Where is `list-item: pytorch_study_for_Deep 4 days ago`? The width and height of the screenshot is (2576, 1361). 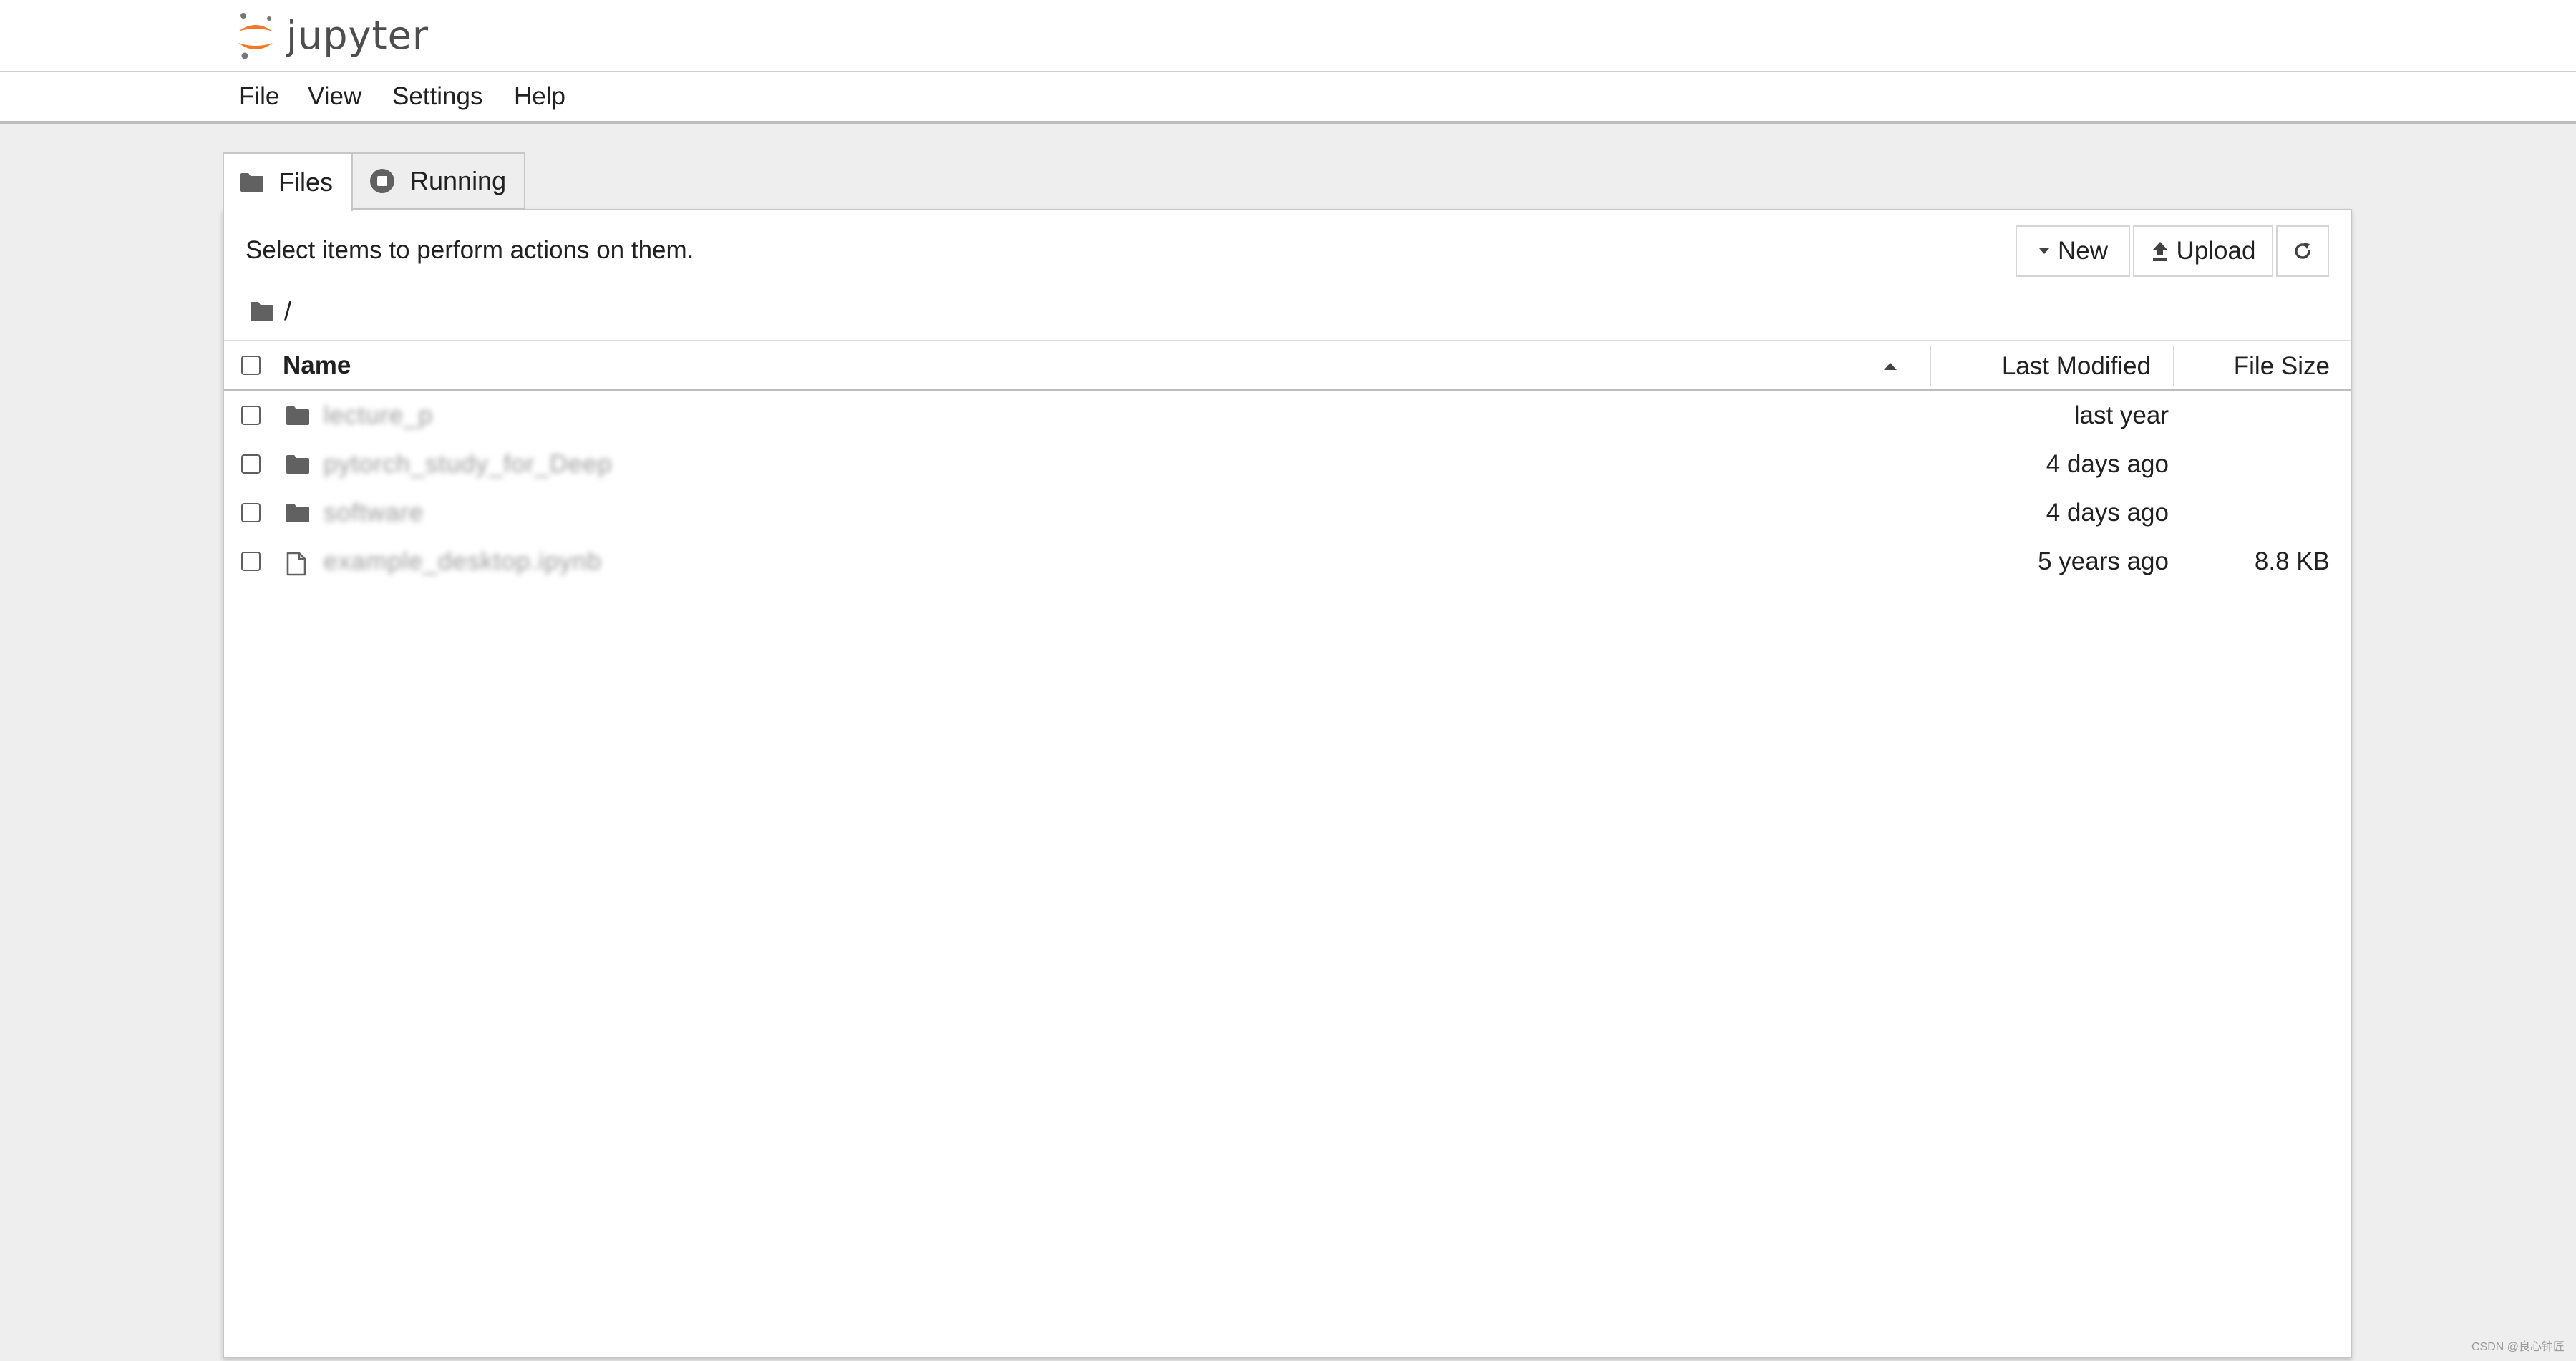 list-item: pytorch_study_for_Deep 4 days ago is located at coordinates (1287, 464).